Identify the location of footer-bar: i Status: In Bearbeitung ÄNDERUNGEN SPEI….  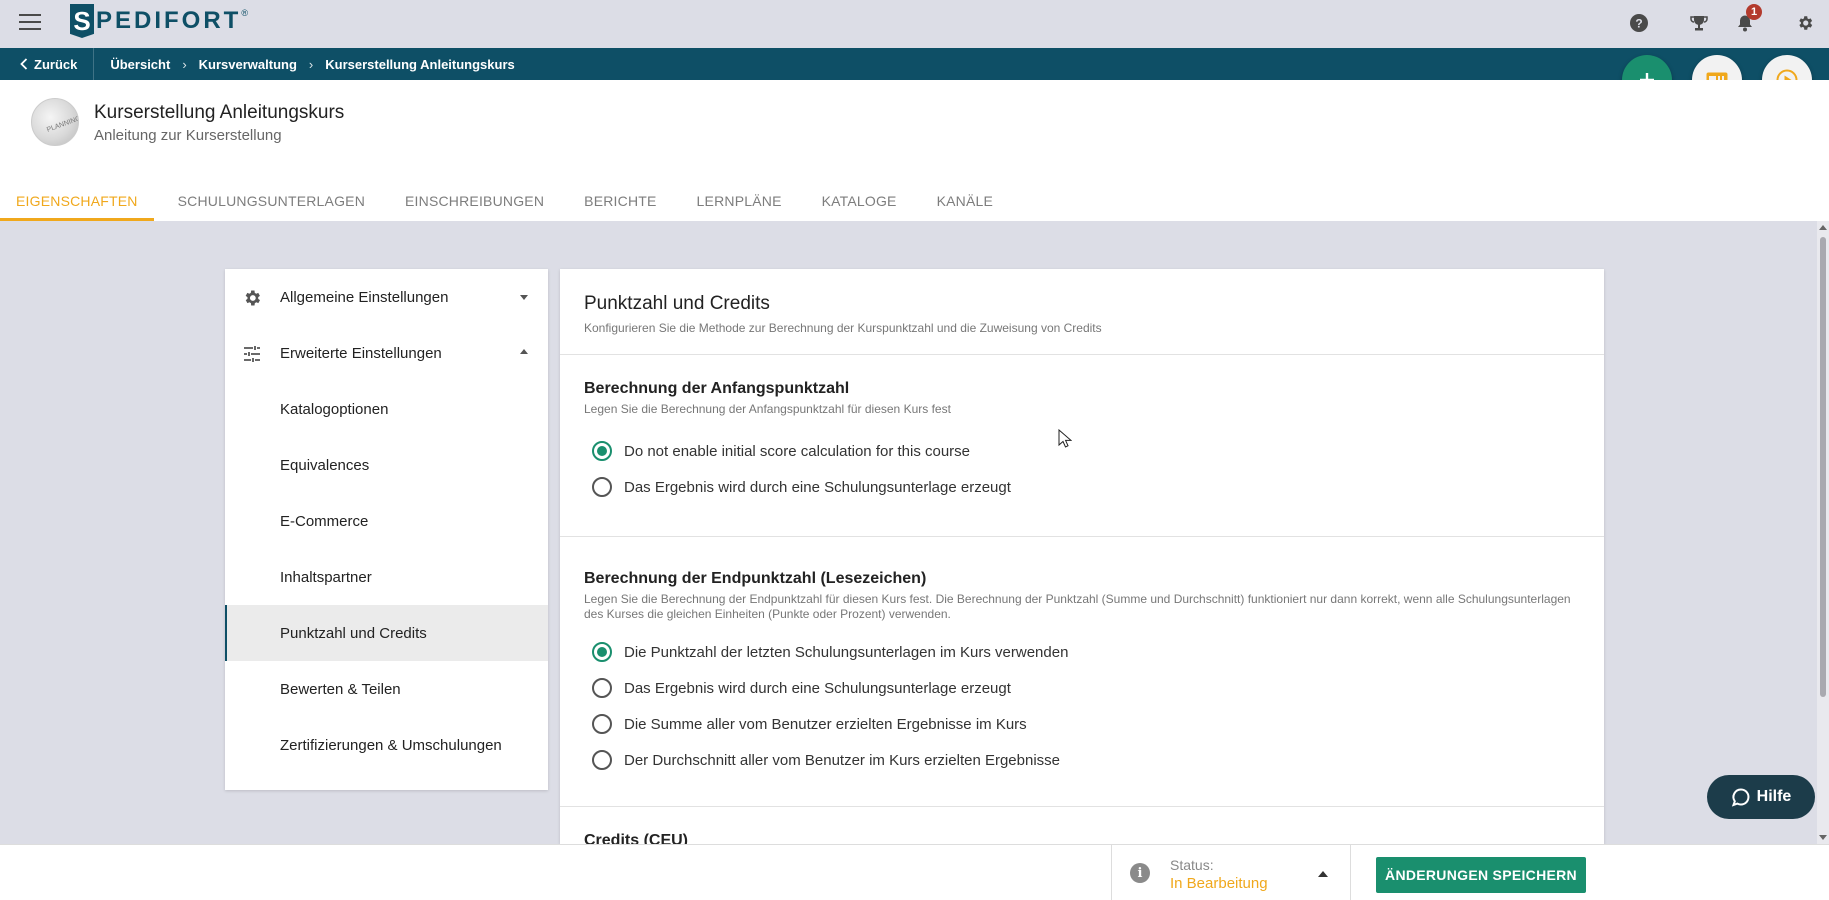
(914, 872).